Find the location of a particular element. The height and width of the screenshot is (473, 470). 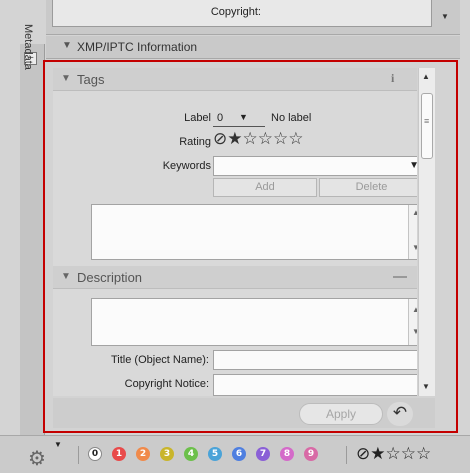

color-label-2: 2 is located at coordinates (143, 454).